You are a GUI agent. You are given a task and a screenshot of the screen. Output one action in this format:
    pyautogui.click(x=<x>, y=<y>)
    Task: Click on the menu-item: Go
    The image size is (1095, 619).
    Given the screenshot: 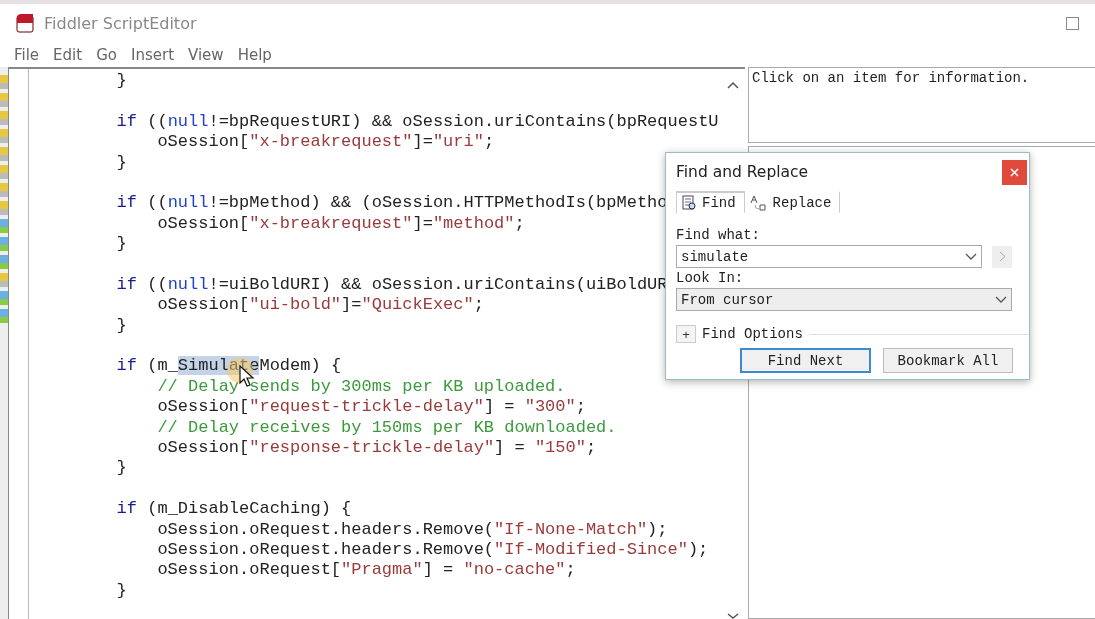 What is the action you would take?
    pyautogui.click(x=106, y=54)
    